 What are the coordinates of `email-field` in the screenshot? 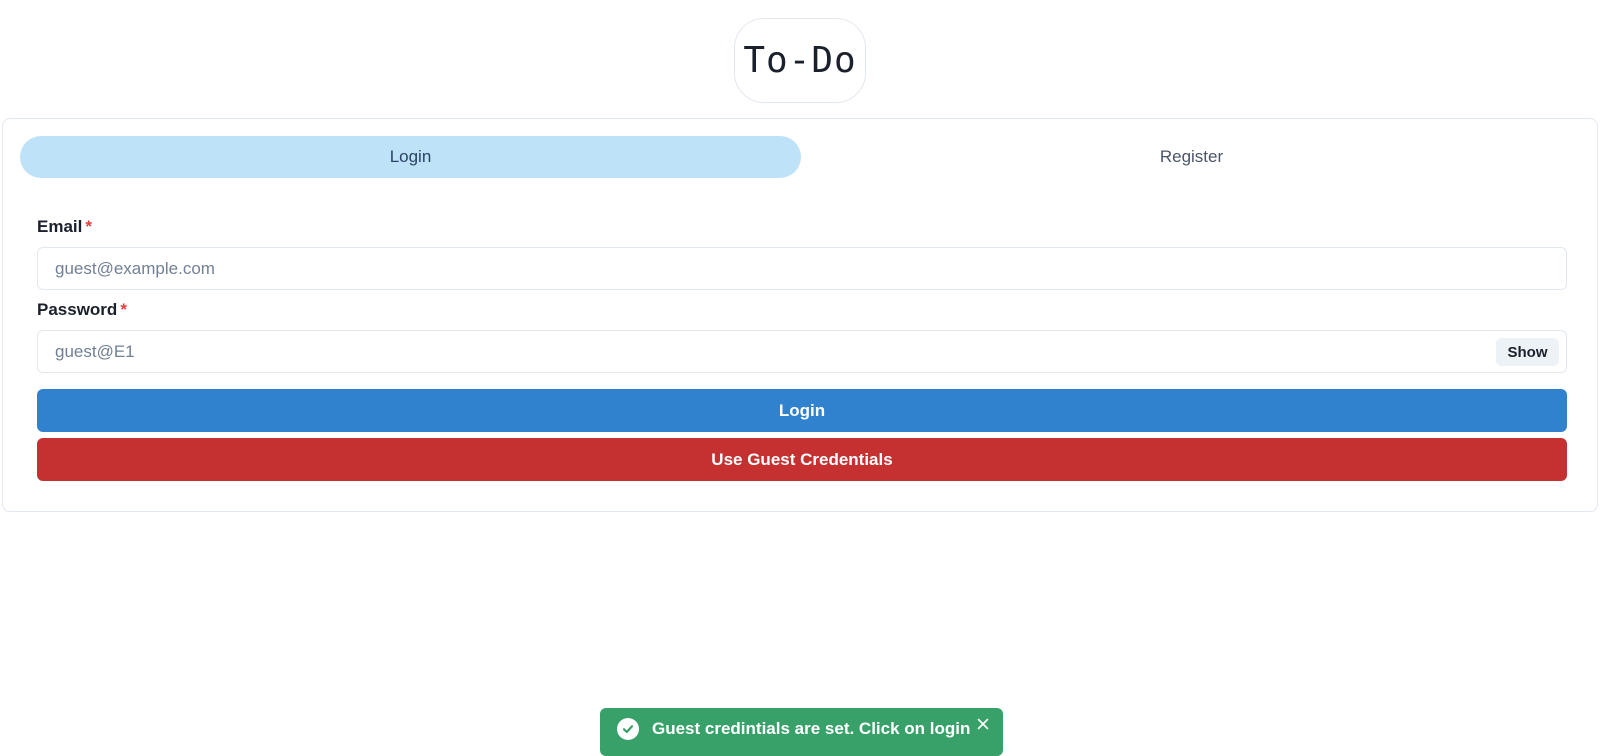 It's located at (802, 268).